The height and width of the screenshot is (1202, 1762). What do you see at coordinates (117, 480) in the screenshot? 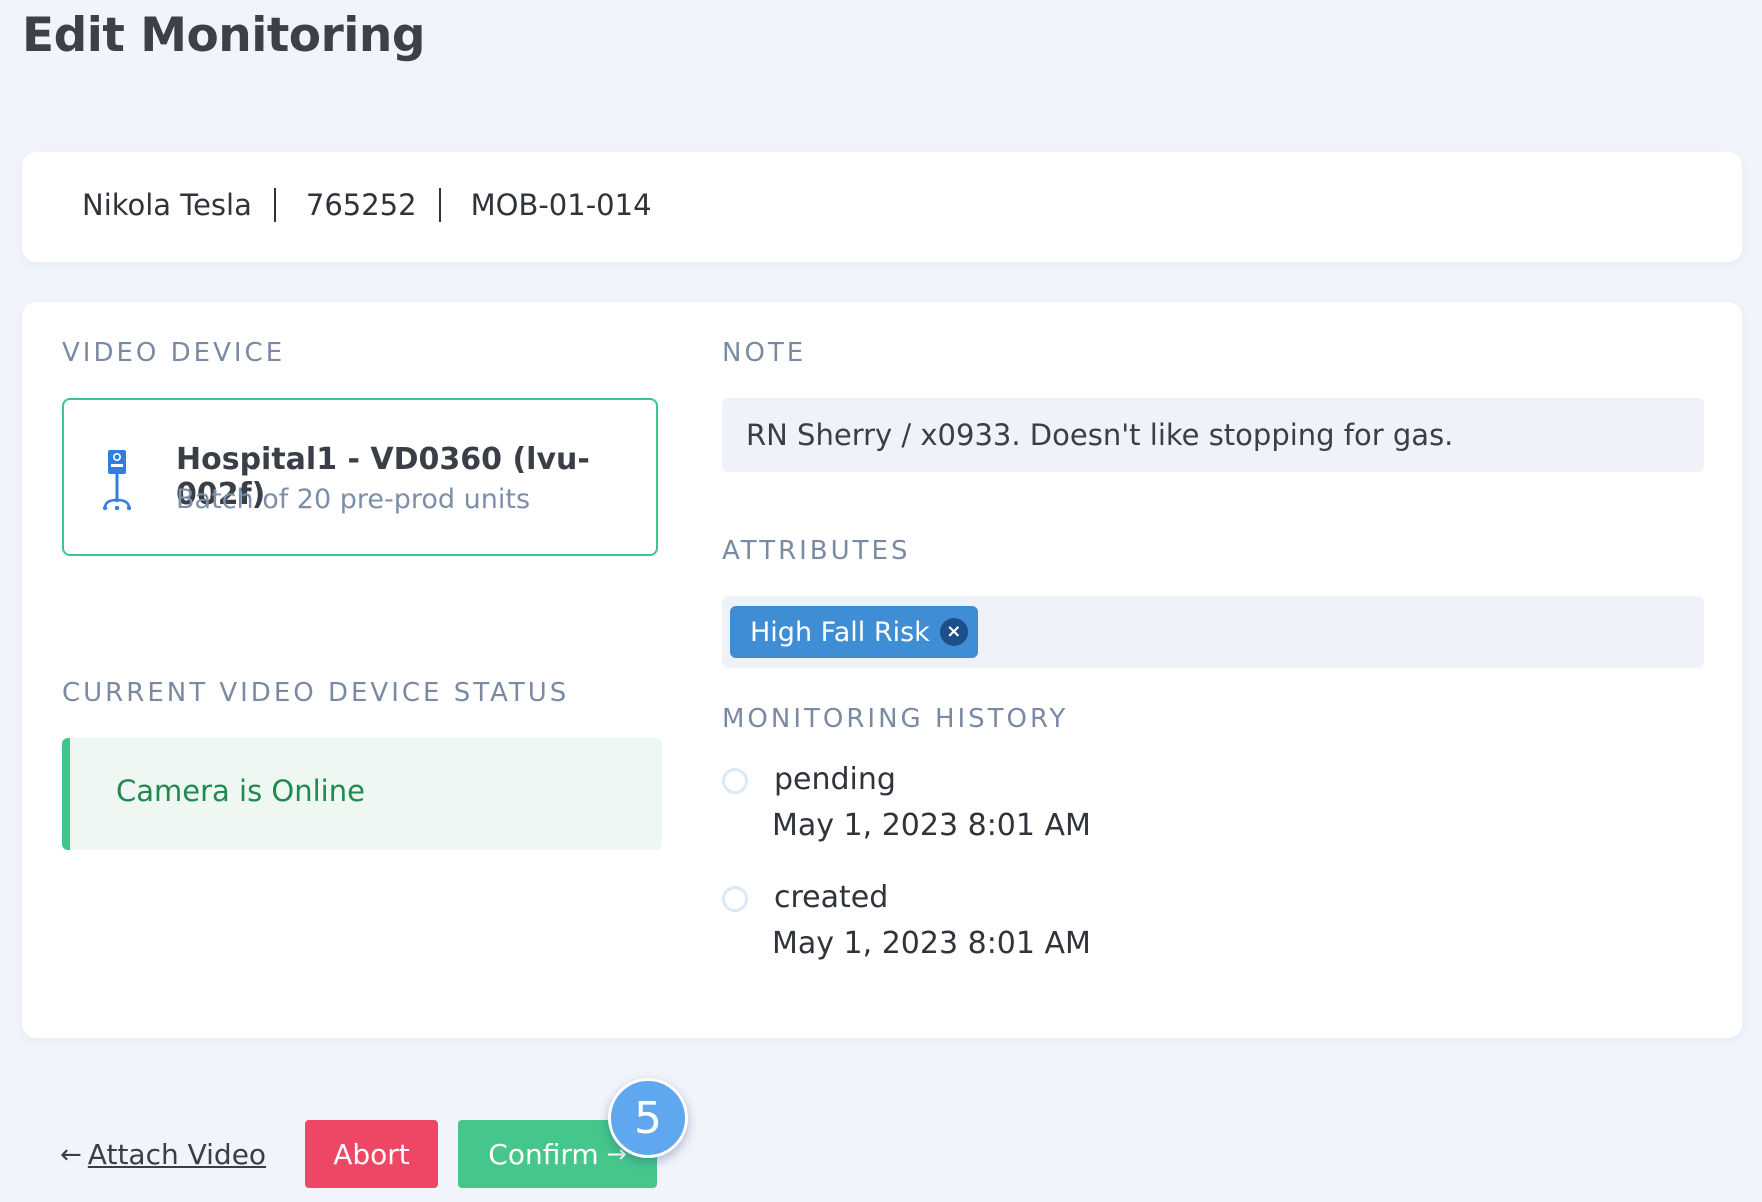
I see `iv-pole-camera-icon` at bounding box center [117, 480].